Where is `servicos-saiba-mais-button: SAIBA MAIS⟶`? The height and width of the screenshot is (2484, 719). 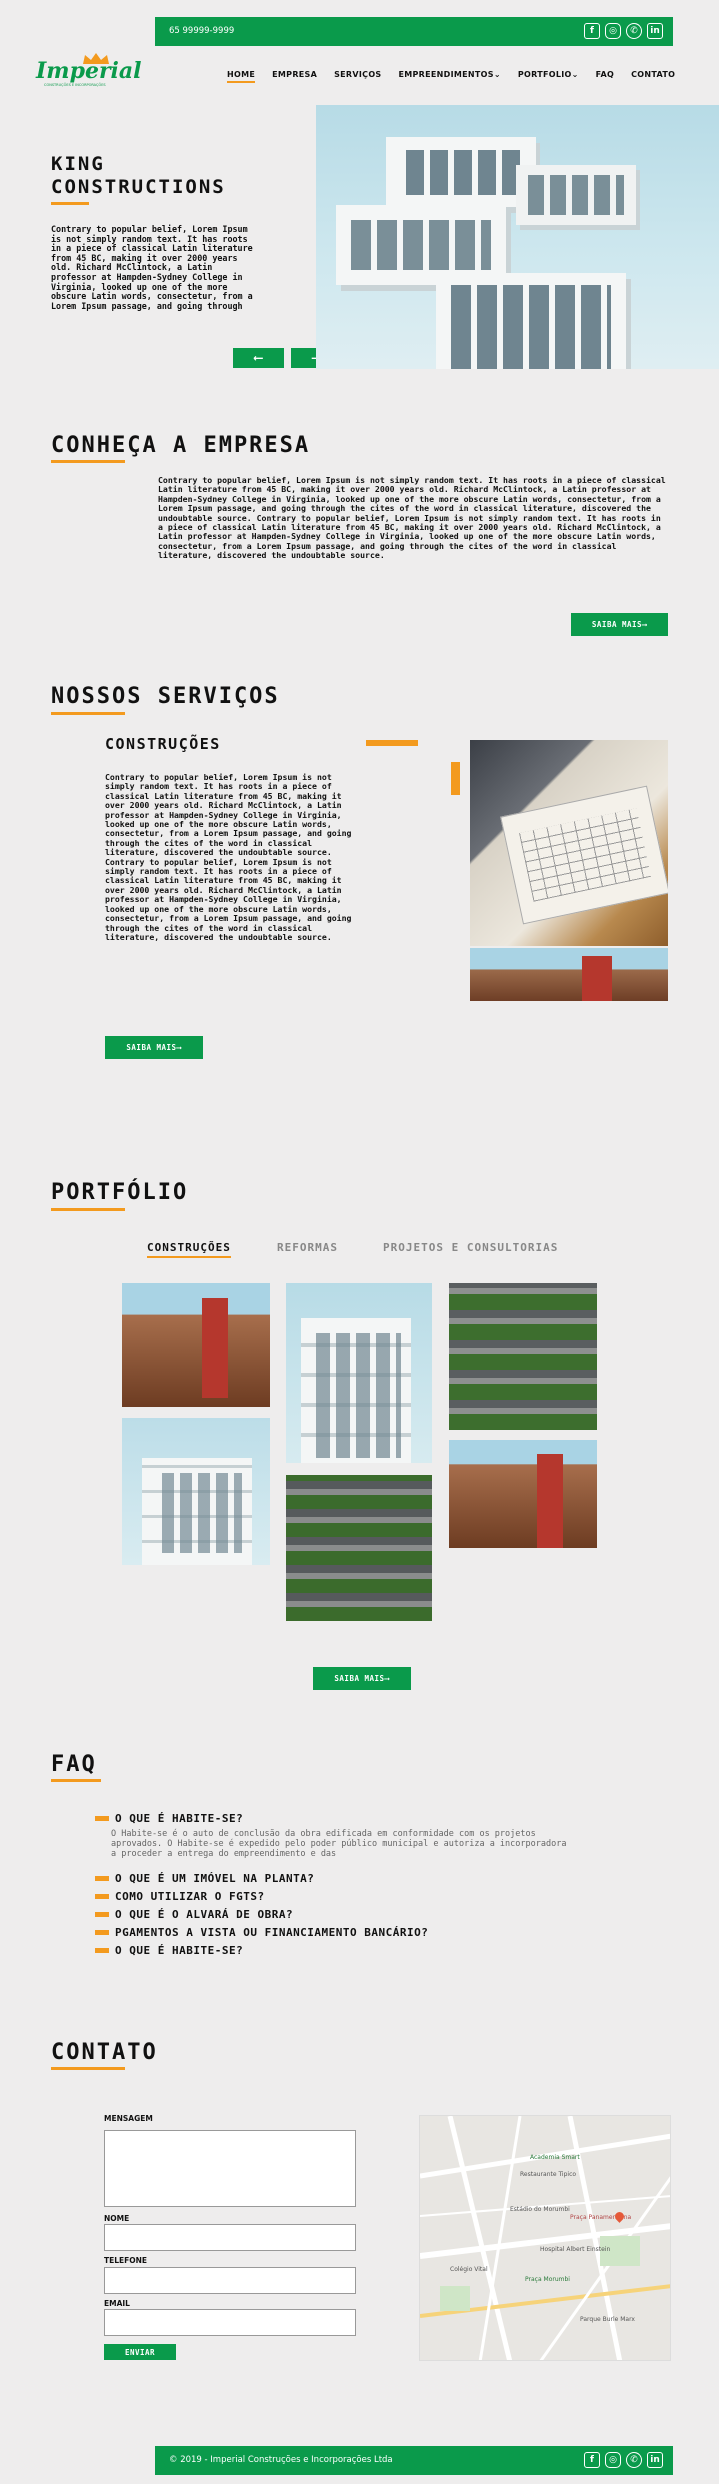
servicos-saiba-mais-button: SAIBA MAIS⟶ is located at coordinates (154, 1047).